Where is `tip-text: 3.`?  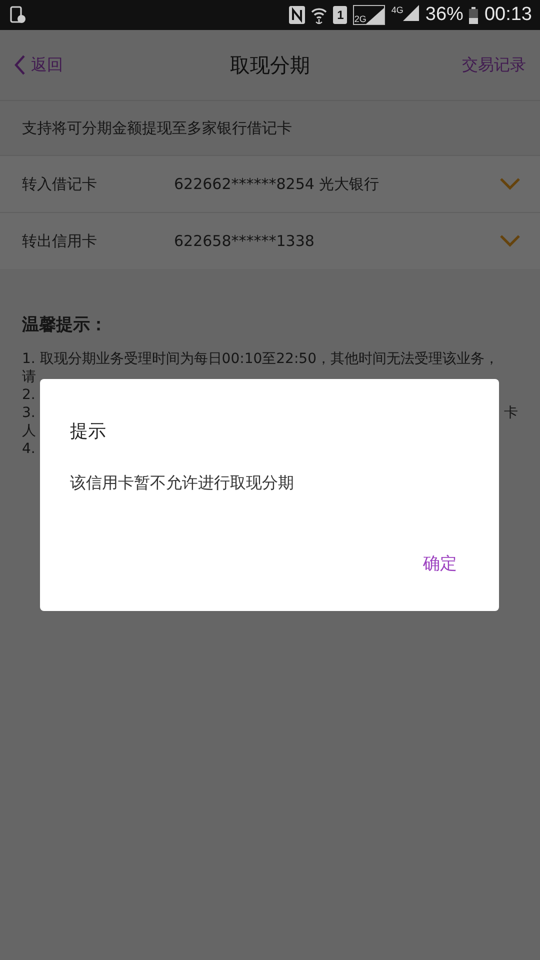 tip-text: 3. is located at coordinates (29, 413).